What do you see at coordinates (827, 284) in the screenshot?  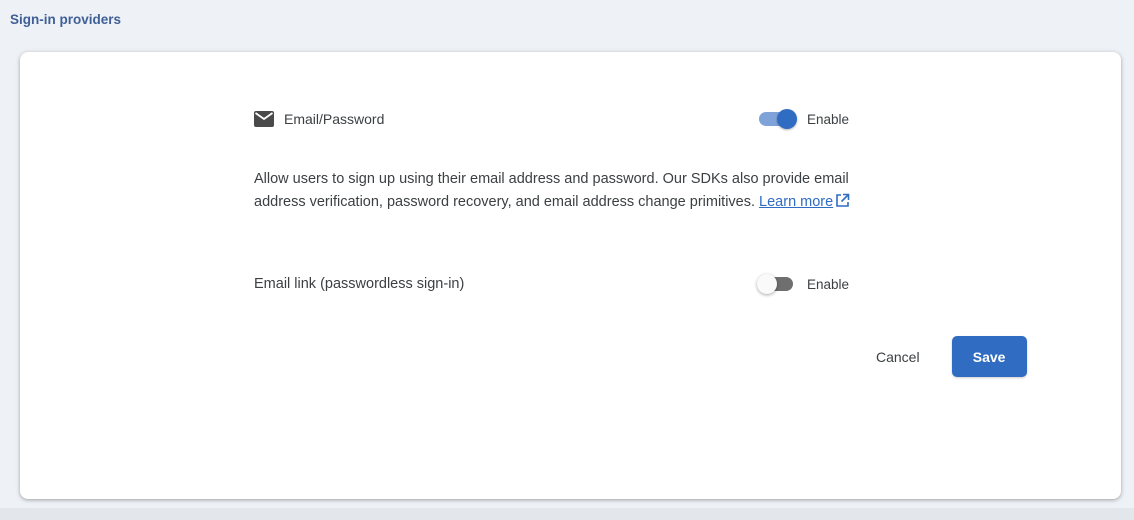 I see `enable-label-email-link: Enable` at bounding box center [827, 284].